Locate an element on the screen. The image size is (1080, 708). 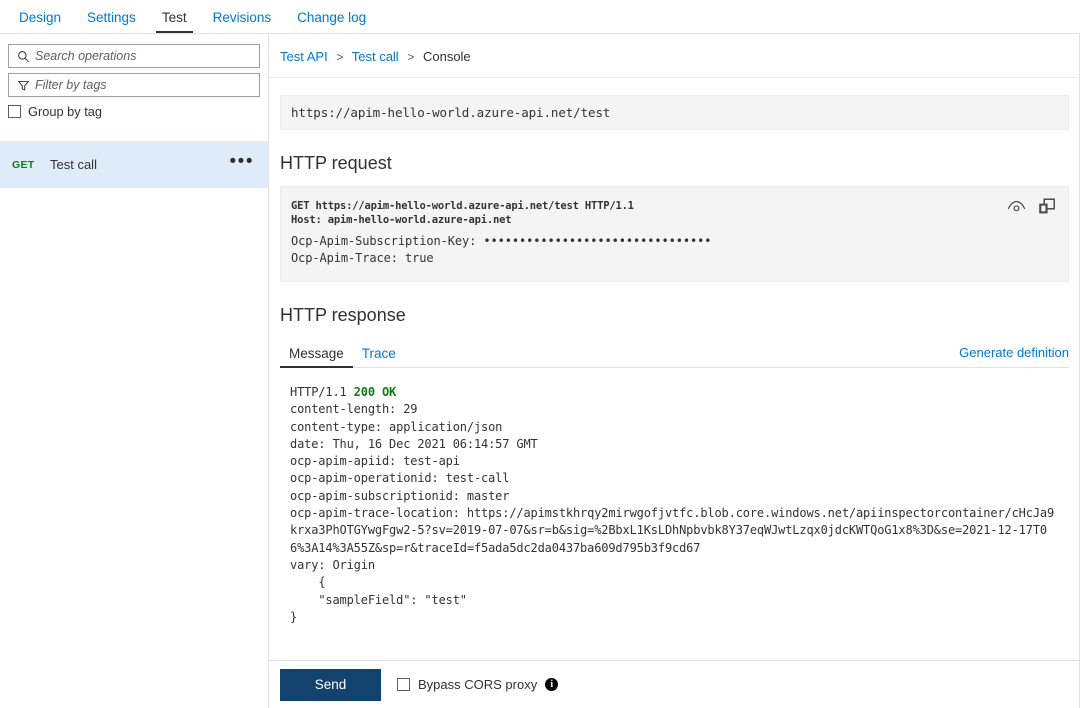
search-icon is located at coordinates (23, 56).